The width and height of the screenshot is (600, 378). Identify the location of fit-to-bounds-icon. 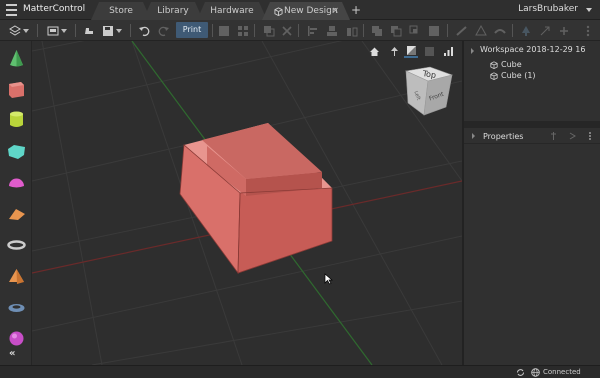
(480, 30).